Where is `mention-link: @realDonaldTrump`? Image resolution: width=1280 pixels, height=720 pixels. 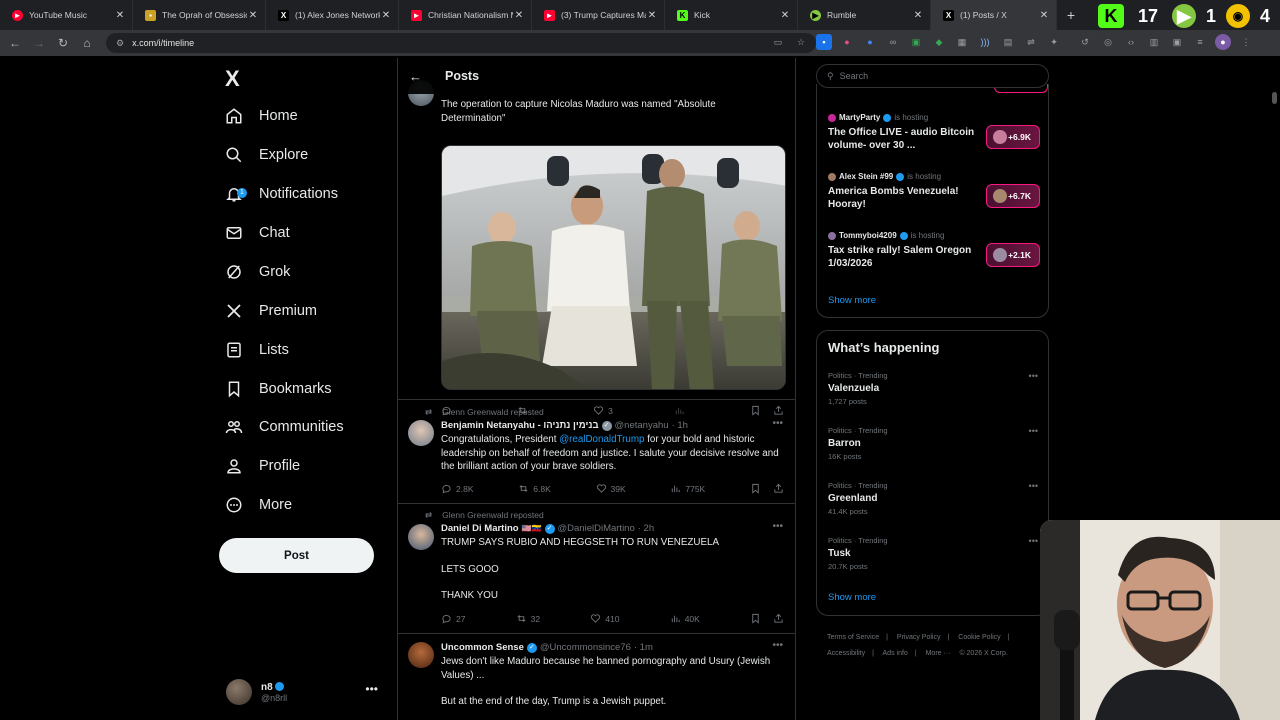 mention-link: @realDonaldTrump is located at coordinates (601, 439).